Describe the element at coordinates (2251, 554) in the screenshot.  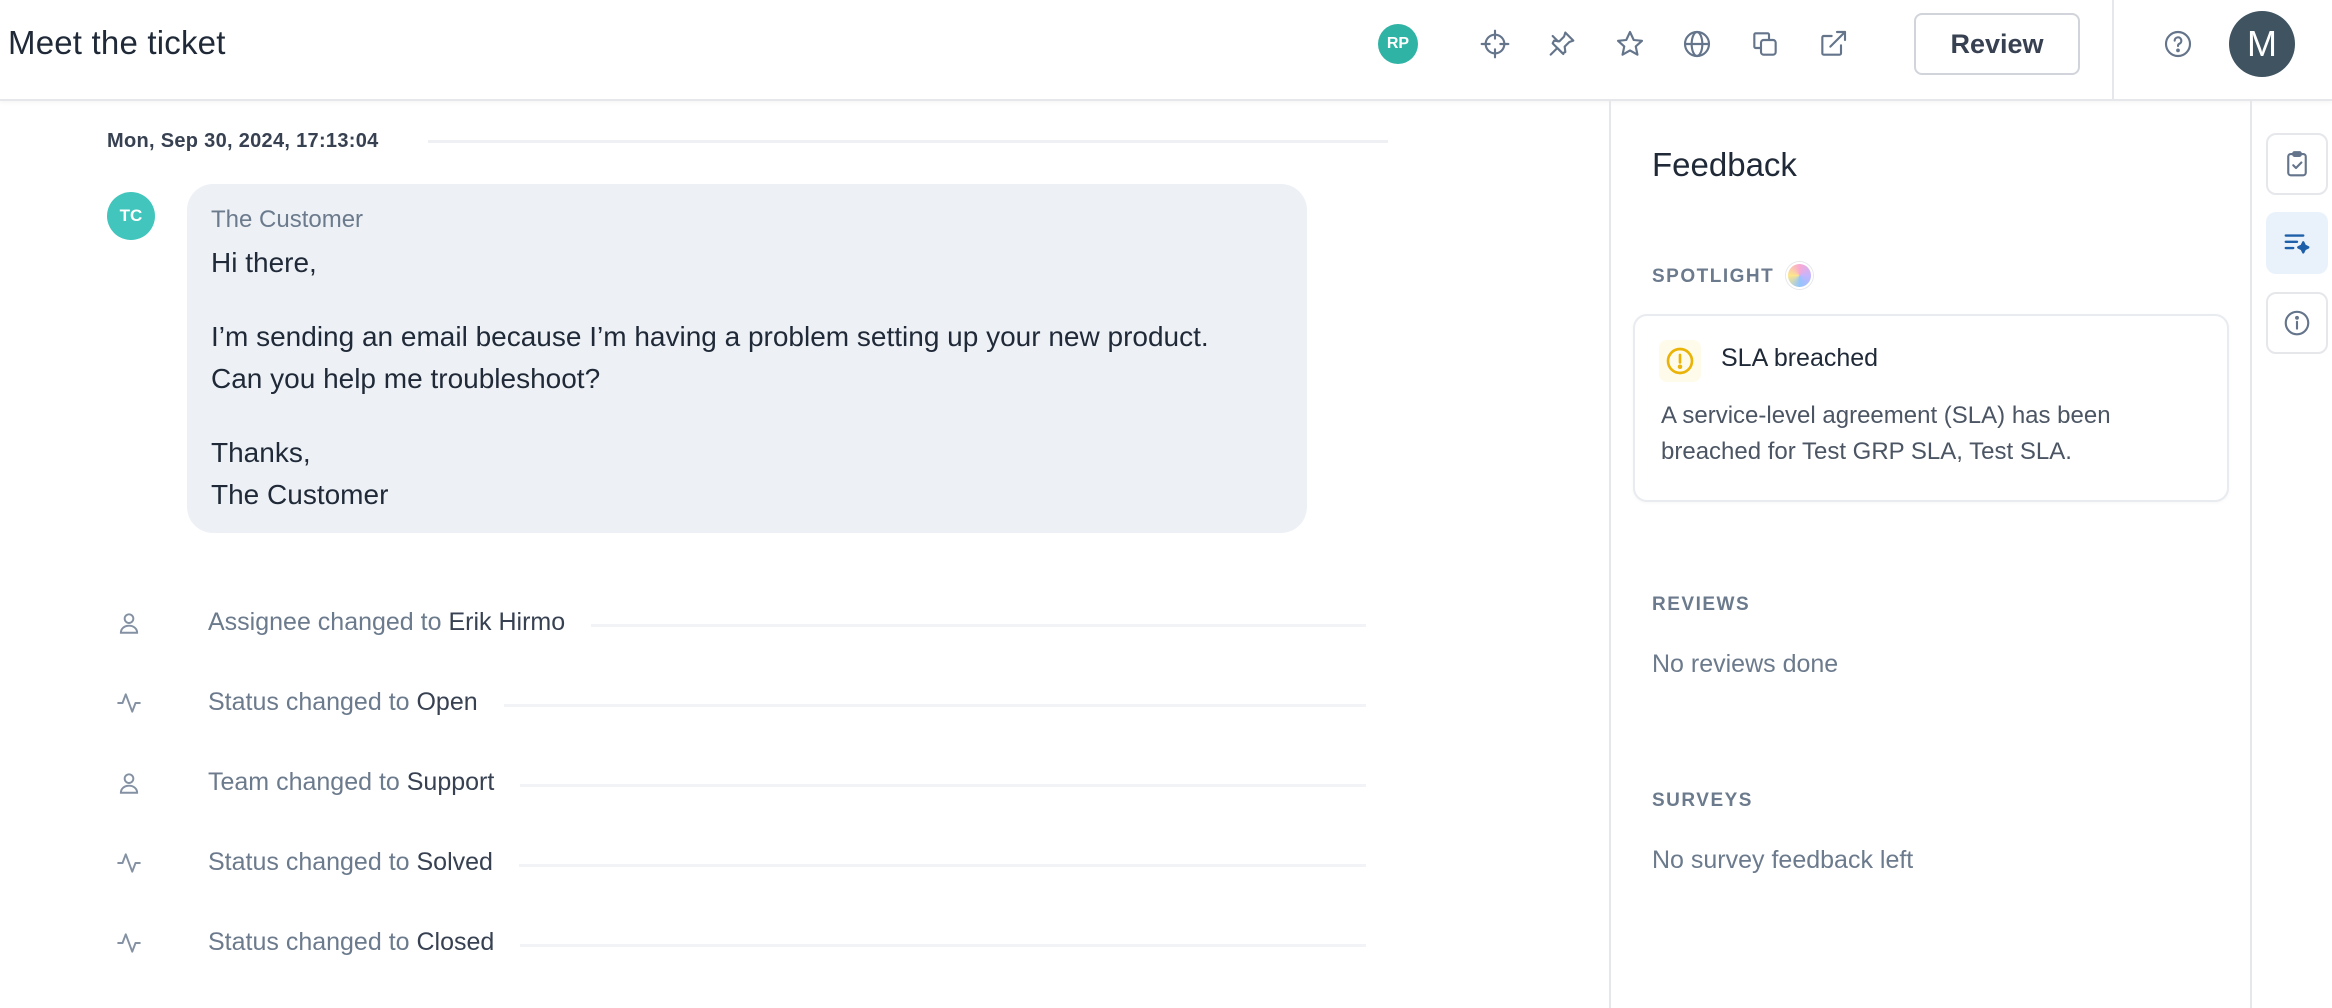
I see `rail-divider` at that location.